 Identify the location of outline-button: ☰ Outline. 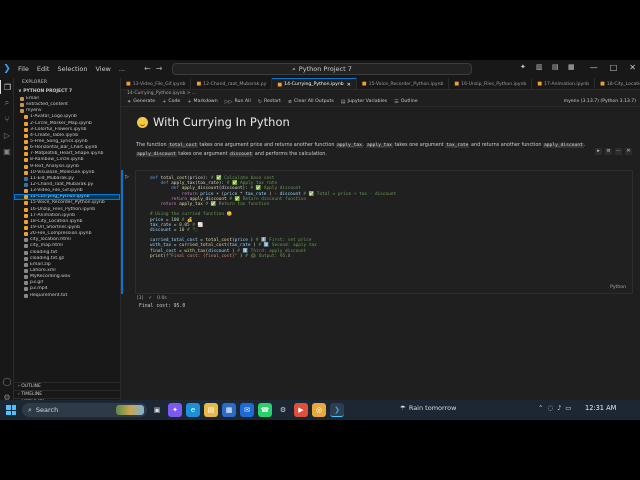
(405, 102).